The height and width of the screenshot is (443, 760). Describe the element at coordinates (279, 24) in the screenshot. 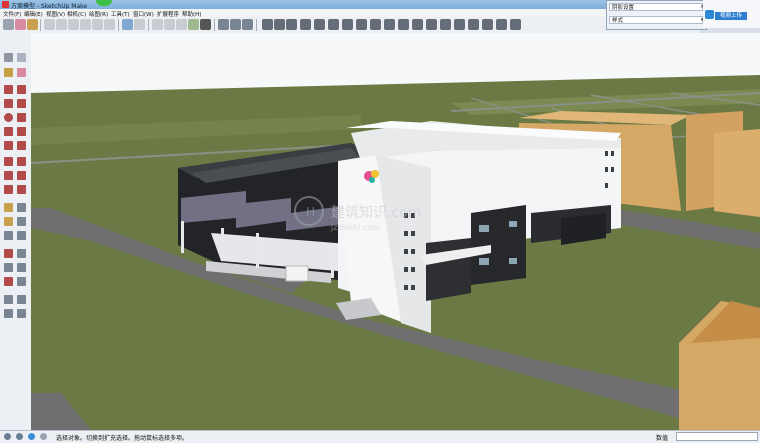

I see `arc-icon` at that location.